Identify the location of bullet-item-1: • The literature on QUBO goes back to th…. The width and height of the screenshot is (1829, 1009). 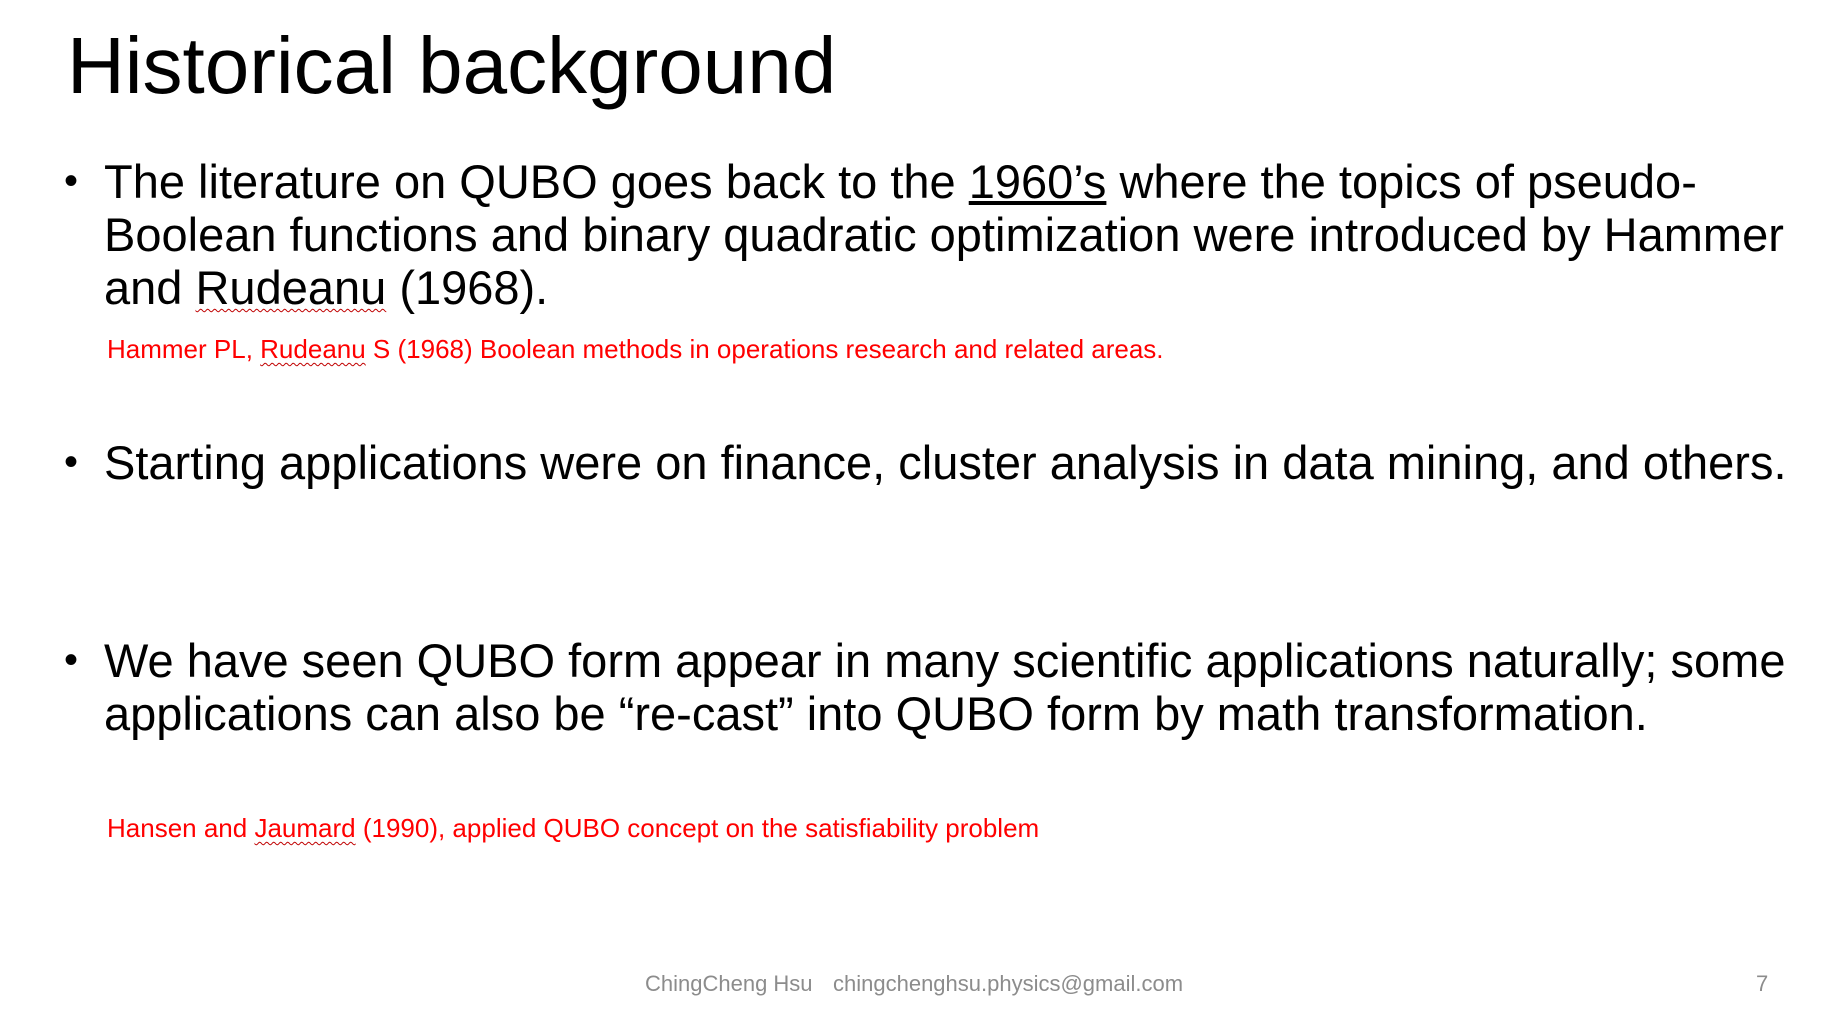
(934, 234).